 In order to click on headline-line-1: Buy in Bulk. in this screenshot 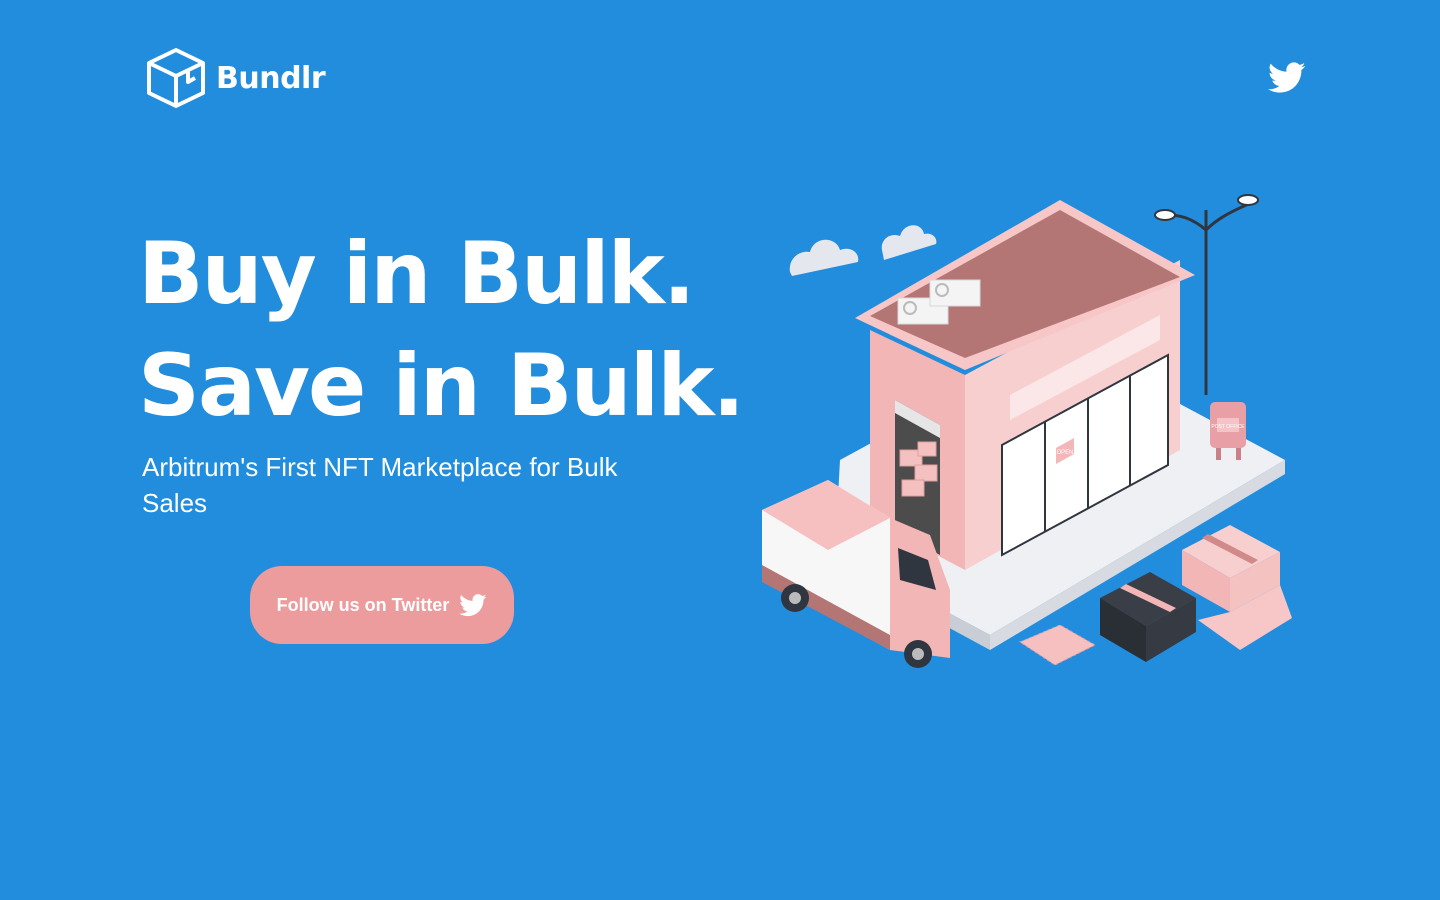, I will do `click(417, 274)`.